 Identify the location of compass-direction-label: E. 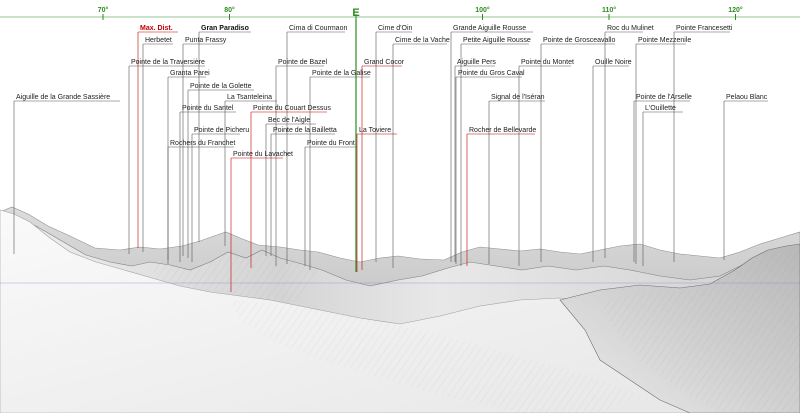
(355, 13).